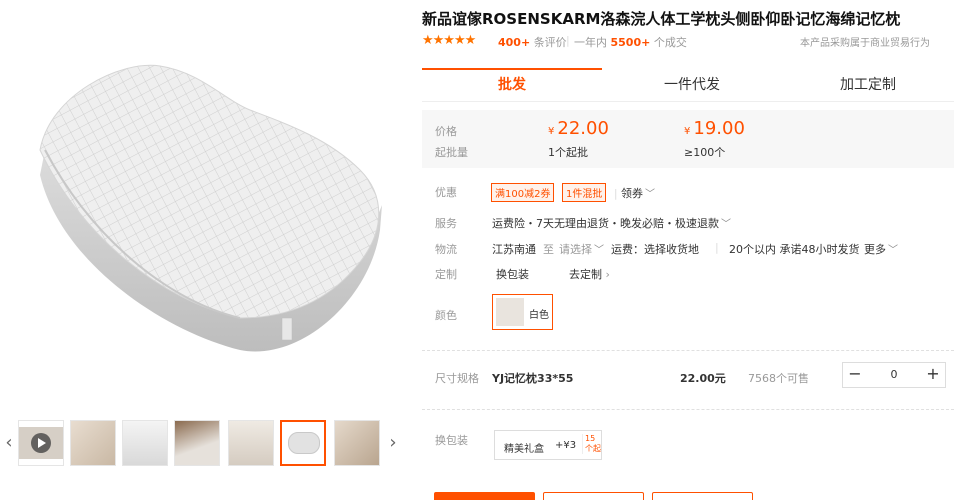  What do you see at coordinates (457, 378) in the screenshot?
I see `sku-label: 尺寸规格` at bounding box center [457, 378].